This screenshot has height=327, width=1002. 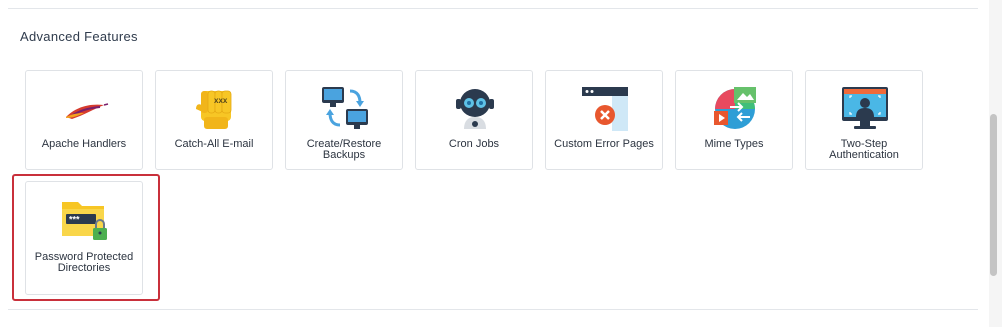 What do you see at coordinates (344, 149) in the screenshot?
I see `tile-label: Create/Restore Backups` at bounding box center [344, 149].